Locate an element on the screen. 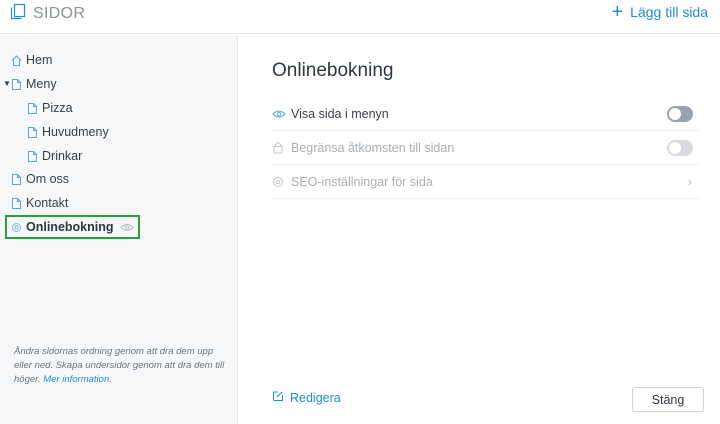  pencil-icon is located at coordinates (278, 397).